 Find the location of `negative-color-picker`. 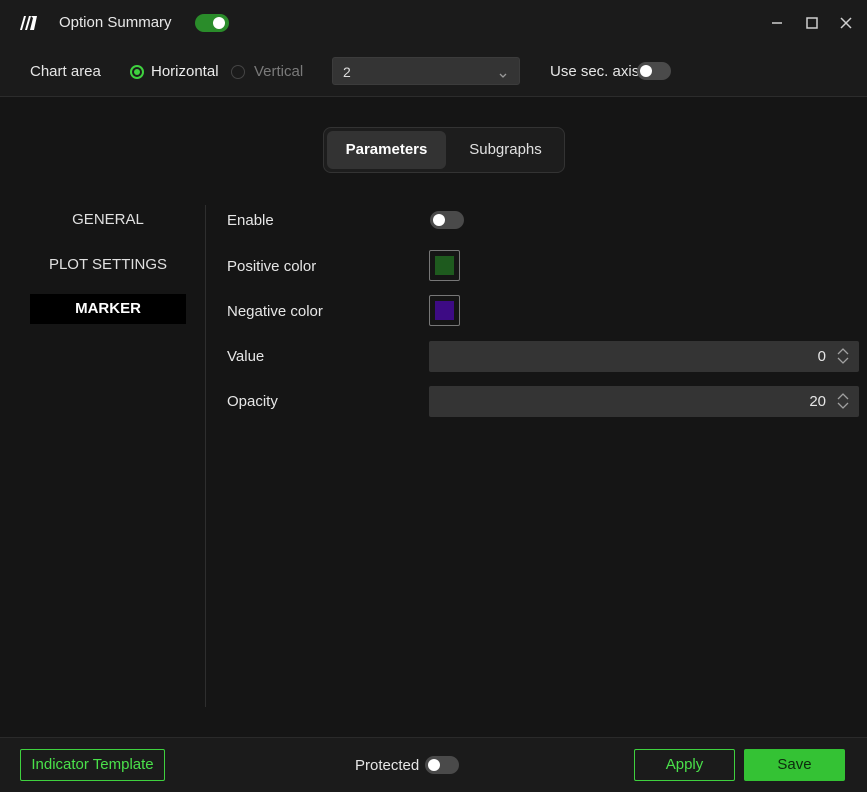

negative-color-picker is located at coordinates (444, 310).